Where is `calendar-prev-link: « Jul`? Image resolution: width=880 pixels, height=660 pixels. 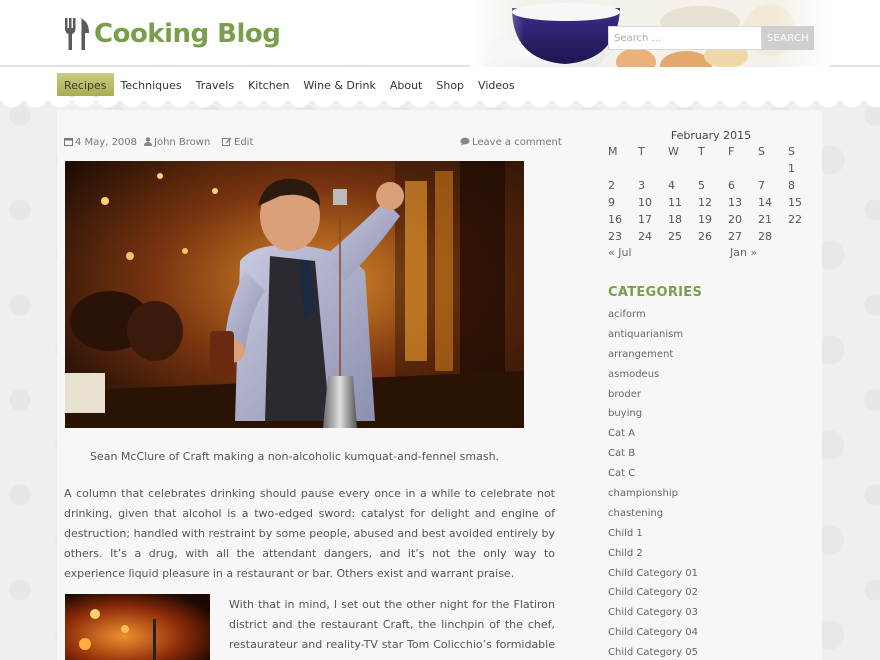 calendar-prev-link: « Jul is located at coordinates (620, 252).